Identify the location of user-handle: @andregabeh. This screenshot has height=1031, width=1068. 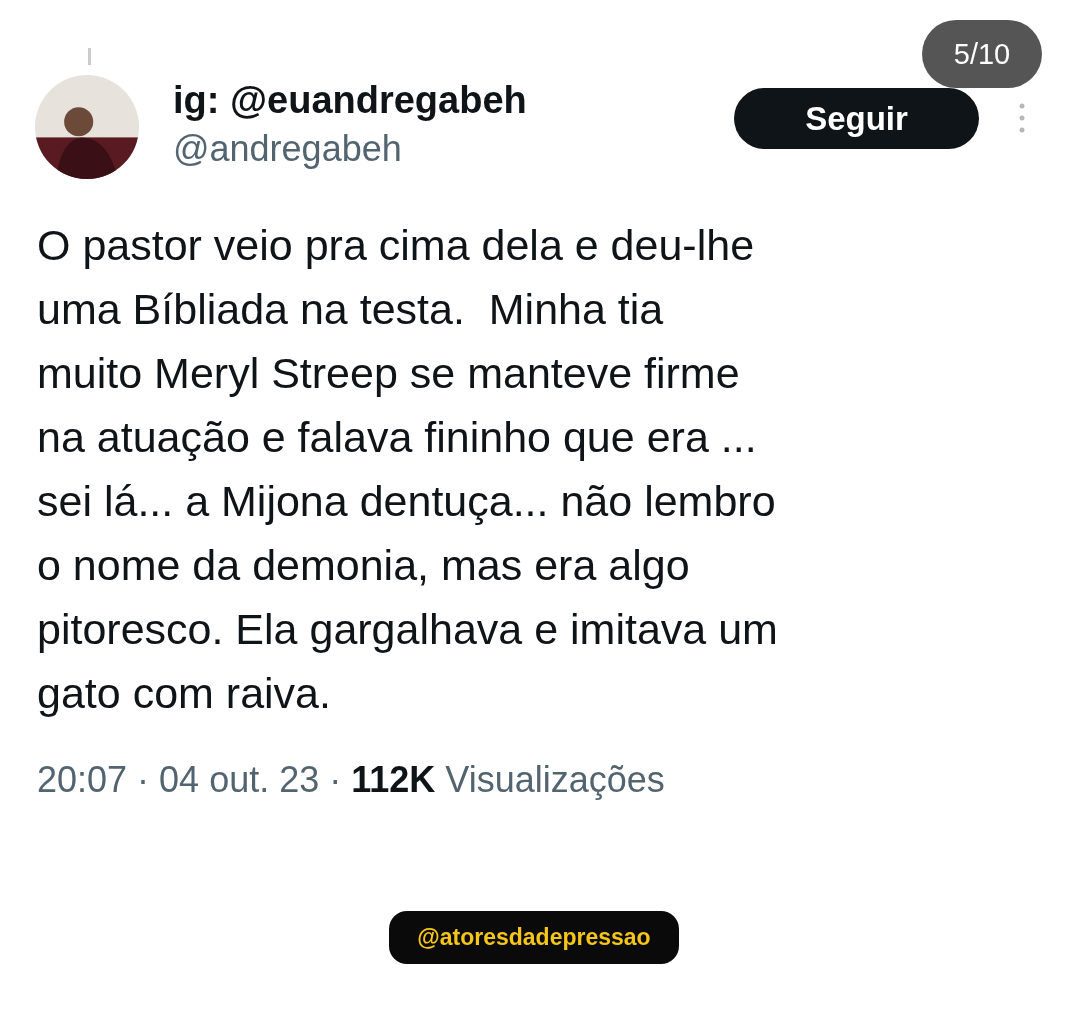
(288, 149).